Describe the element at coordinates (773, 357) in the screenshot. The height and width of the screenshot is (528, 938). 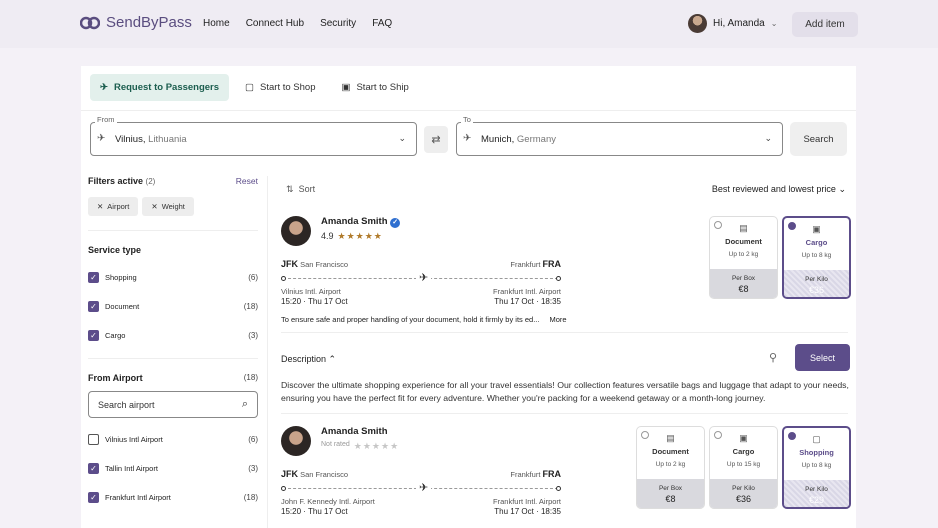
I see `pin-icon: ⚲` at that location.